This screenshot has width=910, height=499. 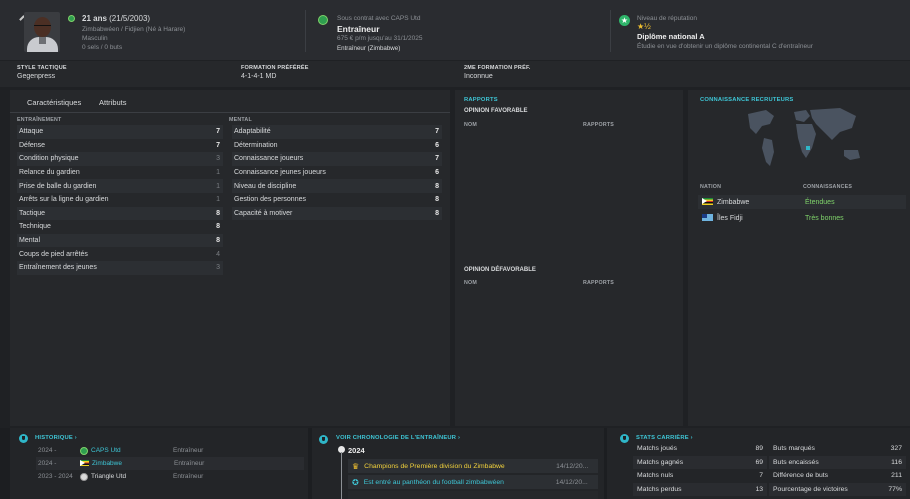 What do you see at coordinates (358, 29) in the screenshot?
I see `role: Entraîneur` at bounding box center [358, 29].